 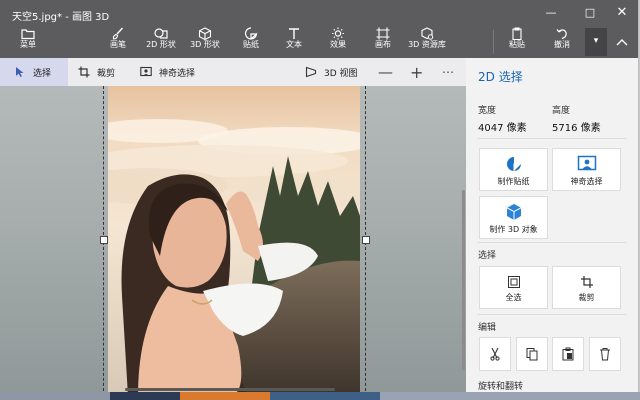 I want to click on selection-toolbar: 选择 裁剪 神奇选择 3D 视图 — + ⋯, so click(x=233, y=72).